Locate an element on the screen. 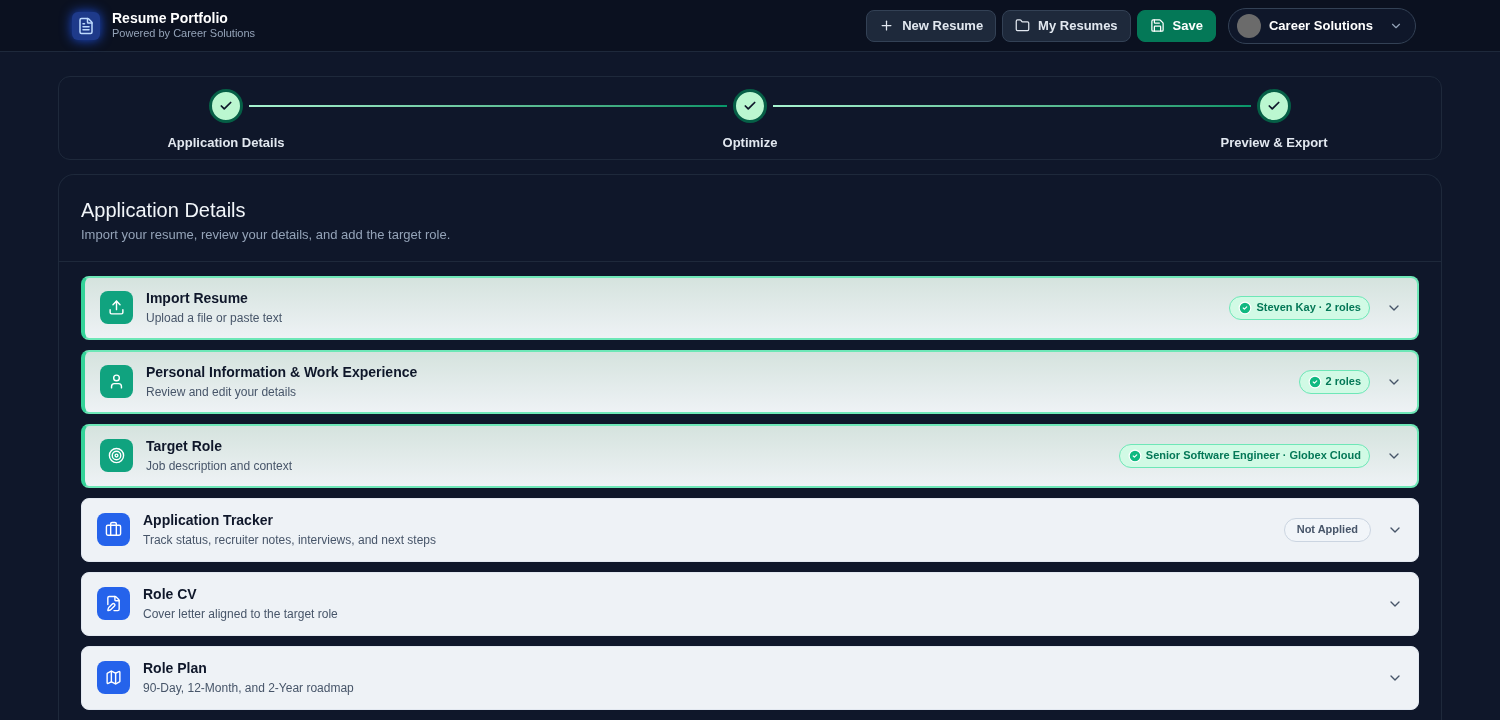 The width and height of the screenshot is (1500, 720). accordion-section: Role CV Cover letter aligned to the target role is located at coordinates (750, 603).